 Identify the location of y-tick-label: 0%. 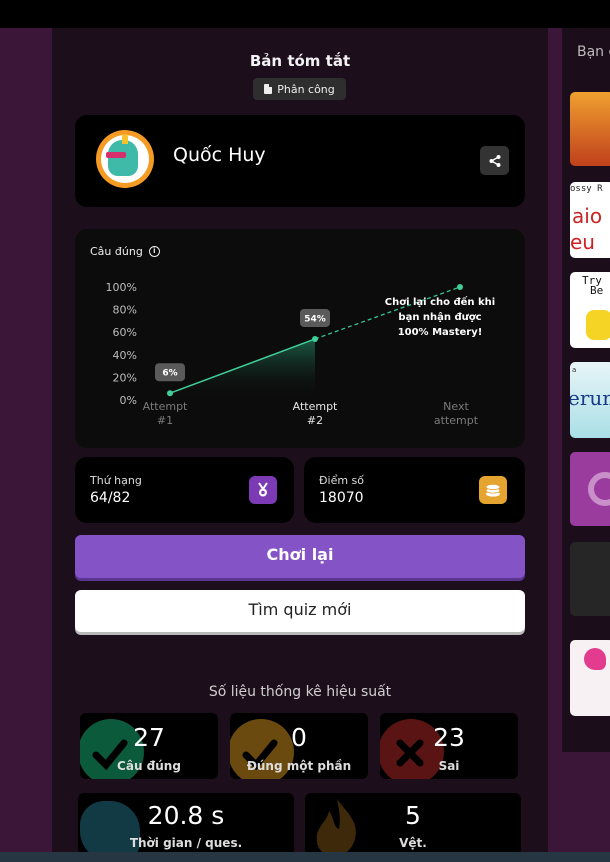
(128, 400).